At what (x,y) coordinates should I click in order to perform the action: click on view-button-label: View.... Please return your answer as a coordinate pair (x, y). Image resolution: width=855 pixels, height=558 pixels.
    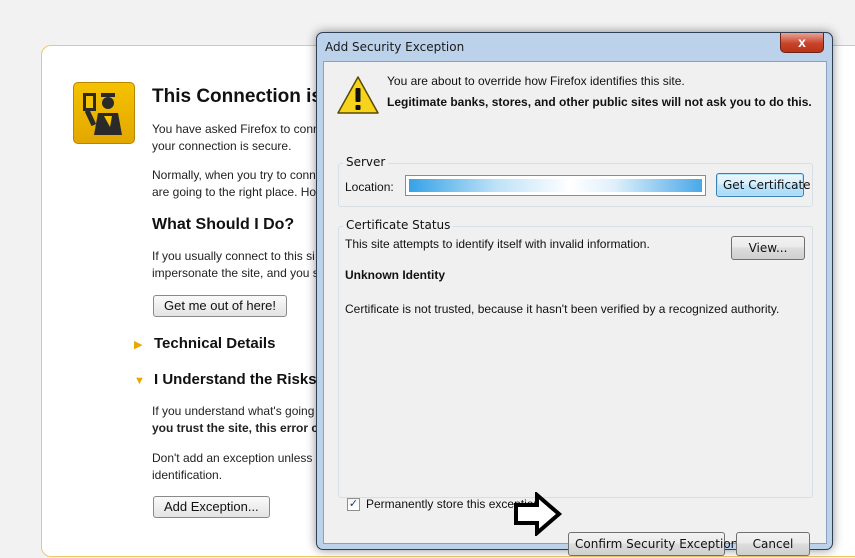
    Looking at the image, I should click on (768, 248).